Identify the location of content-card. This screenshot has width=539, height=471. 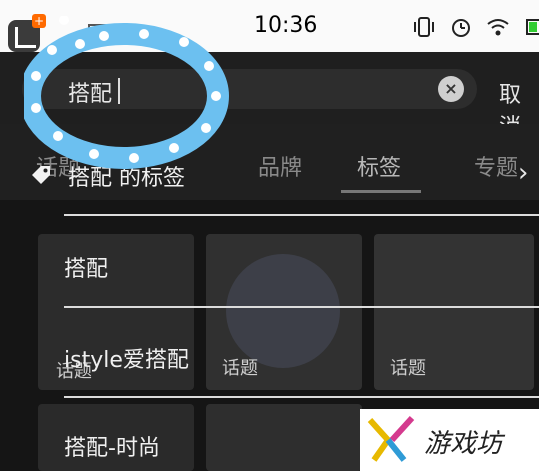
(284, 437).